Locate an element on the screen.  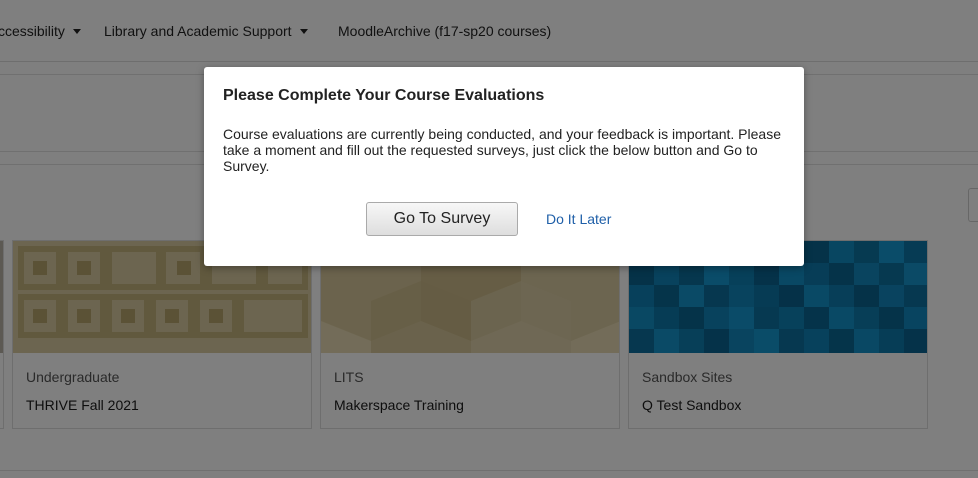
do-it-later-link: Do It Later is located at coordinates (578, 219).